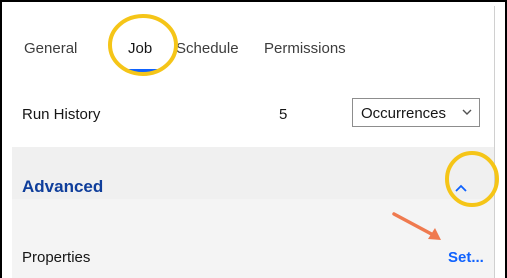 The image size is (507, 278). Describe the element at coordinates (207, 48) in the screenshot. I see `tab-schedule: Schedule` at that location.